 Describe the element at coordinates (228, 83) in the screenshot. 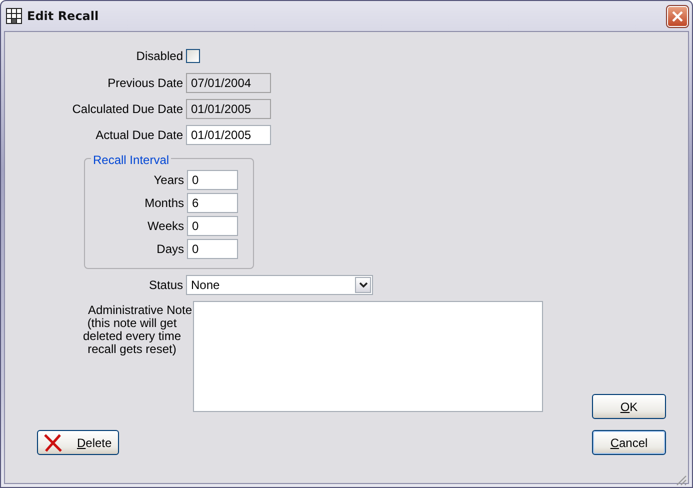

I see `date-field: 07/01/2004` at that location.